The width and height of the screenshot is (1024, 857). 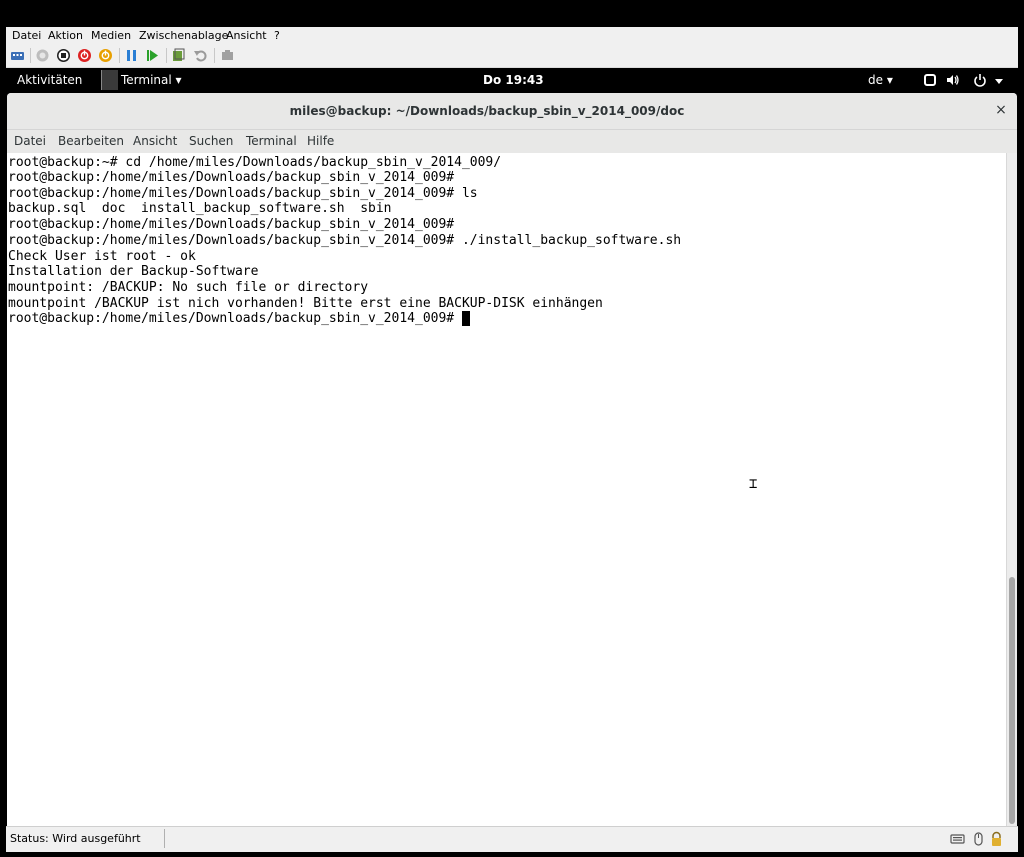 I want to click on power-menu-icon, so click(x=980, y=80).